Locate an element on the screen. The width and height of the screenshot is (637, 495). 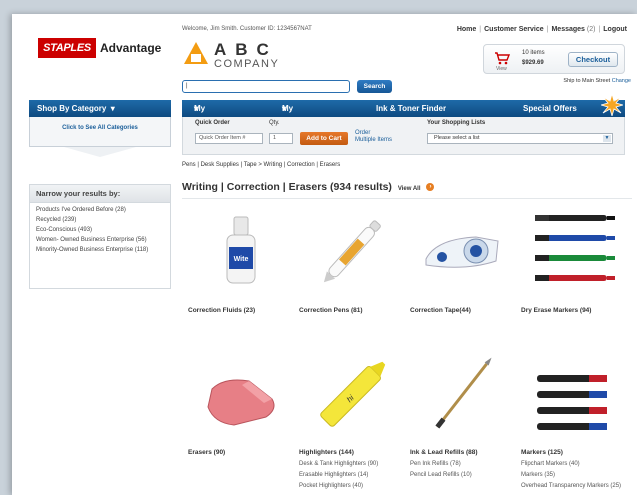
home-link: Home is located at coordinates (466, 29).